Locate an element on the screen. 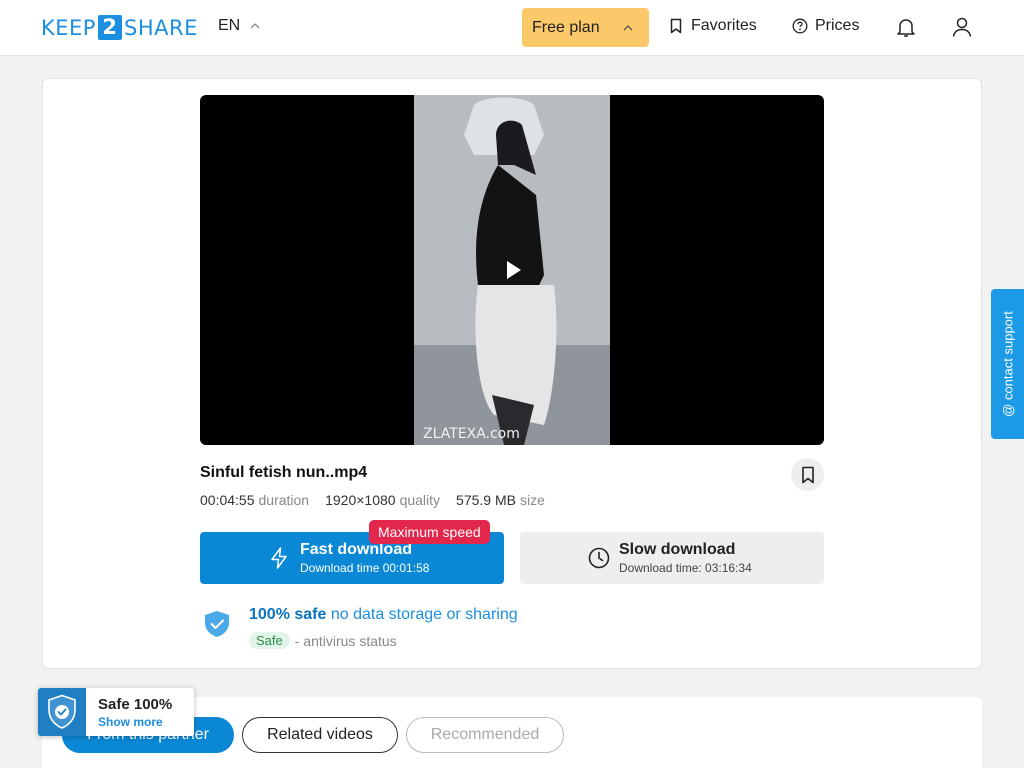 This screenshot has height=768, width=1024. logo-prefix: KEEP is located at coordinates (68, 27).